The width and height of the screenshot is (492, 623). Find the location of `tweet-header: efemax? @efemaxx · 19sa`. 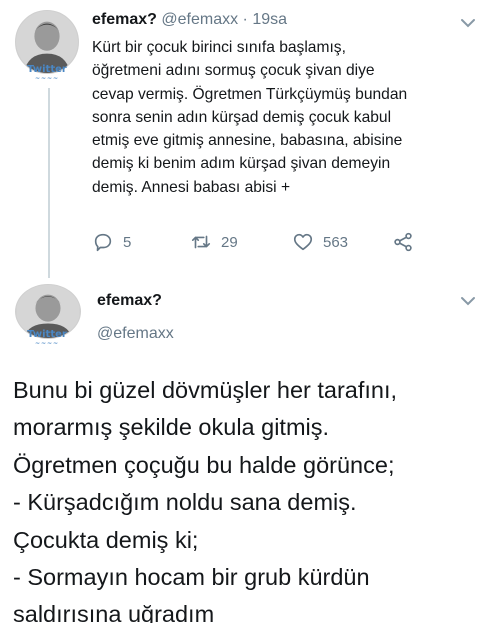

tweet-header: efemax? @efemaxx · 19sa is located at coordinates (189, 20).